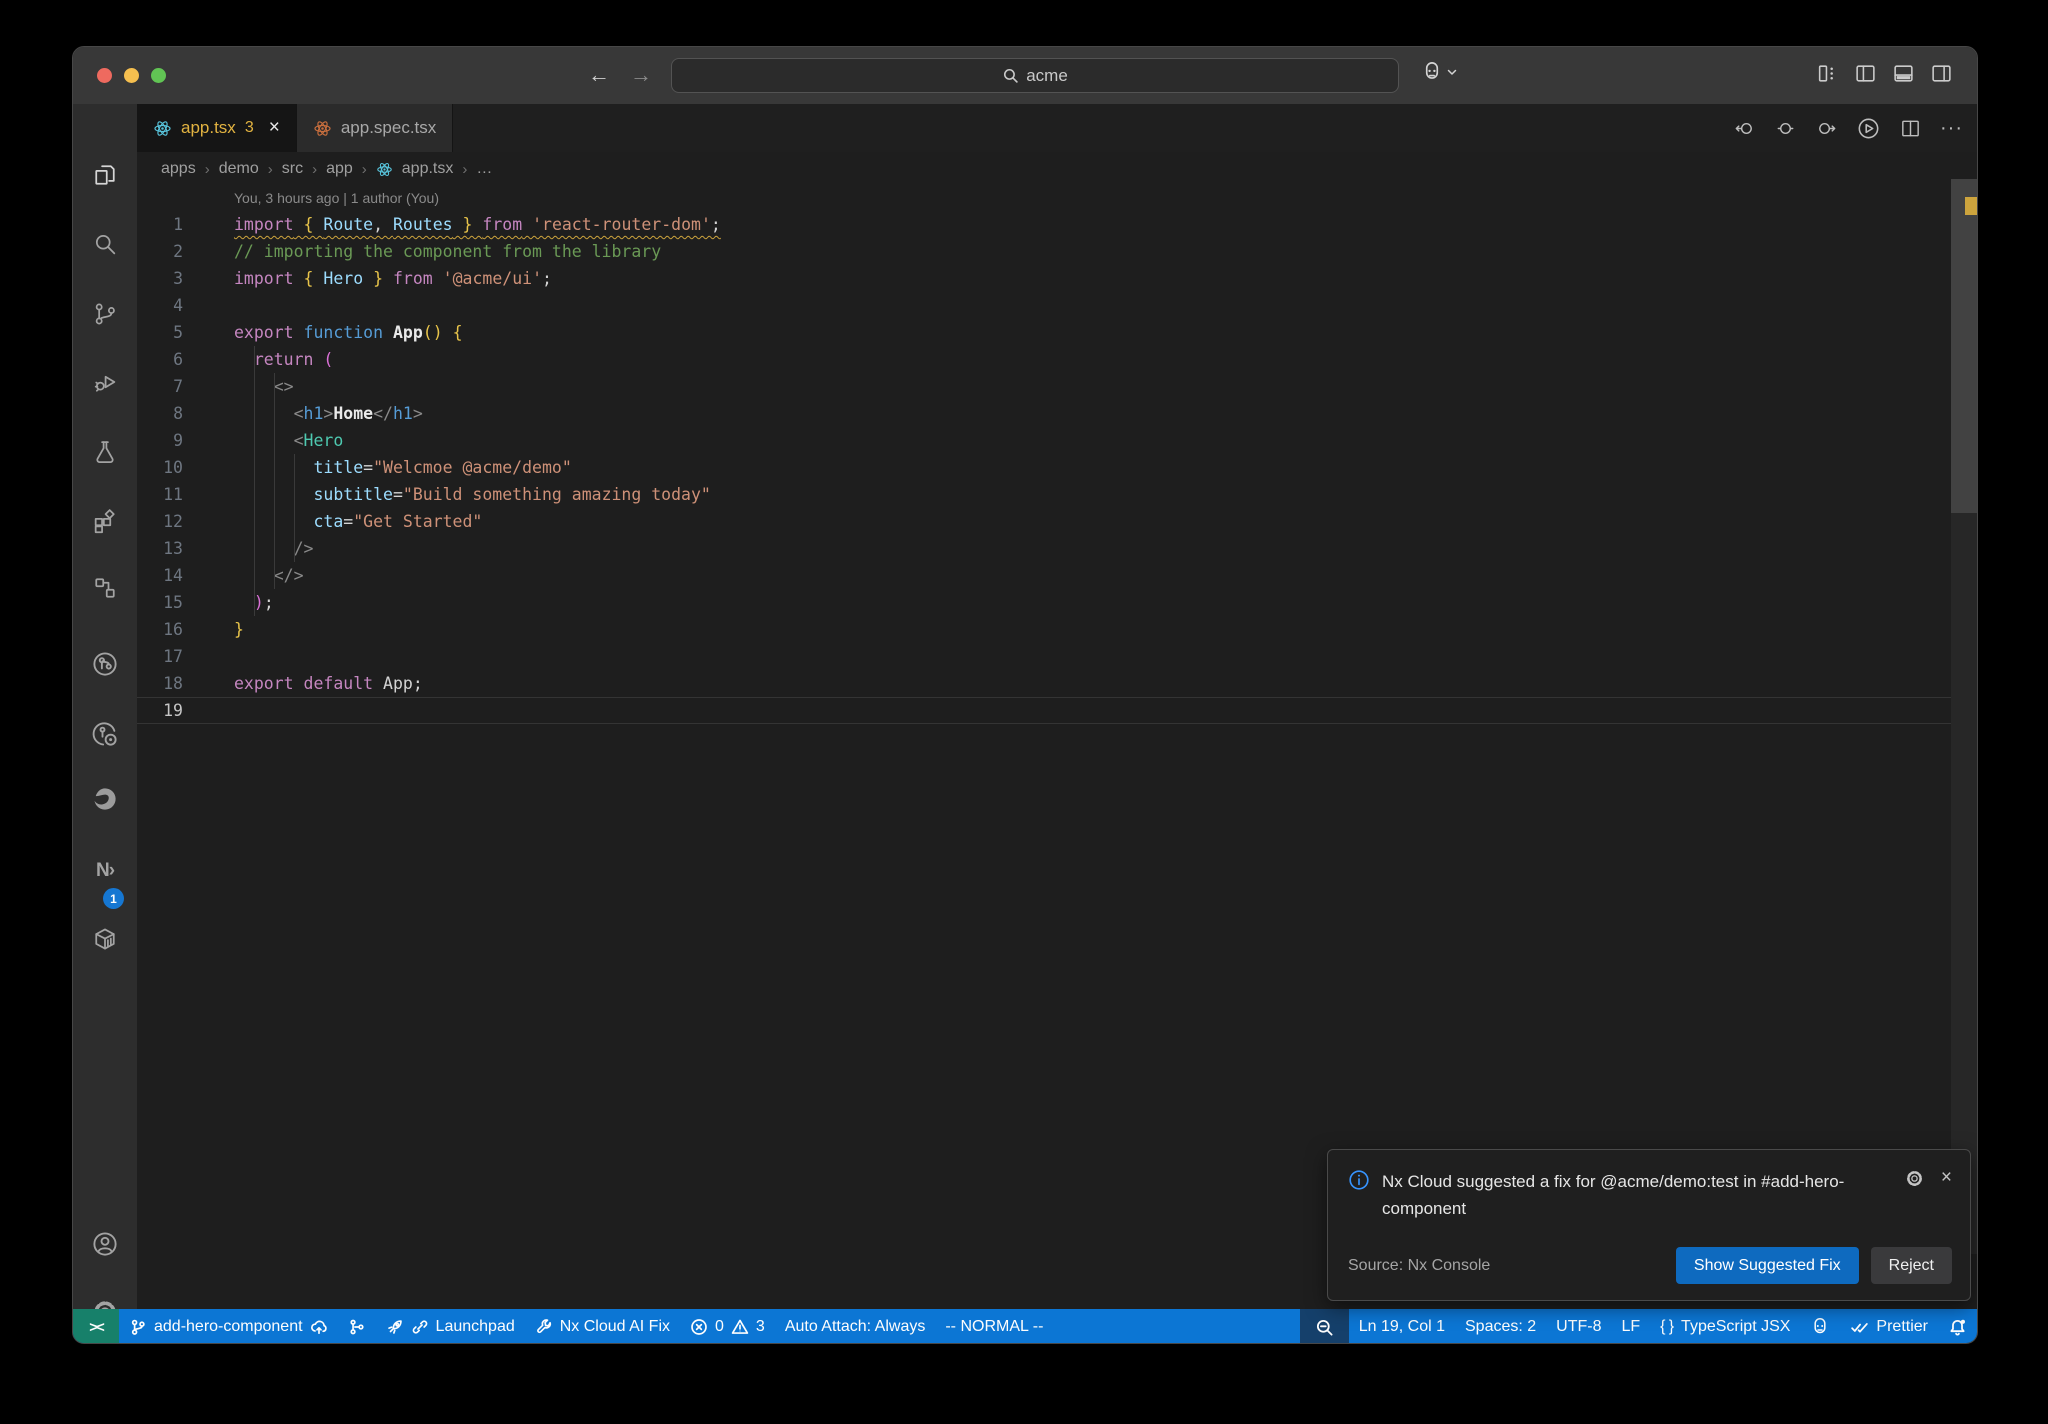 The image size is (2048, 1424). Describe the element at coordinates (1826, 128) in the screenshot. I see `nav-location-forward-icon` at that location.